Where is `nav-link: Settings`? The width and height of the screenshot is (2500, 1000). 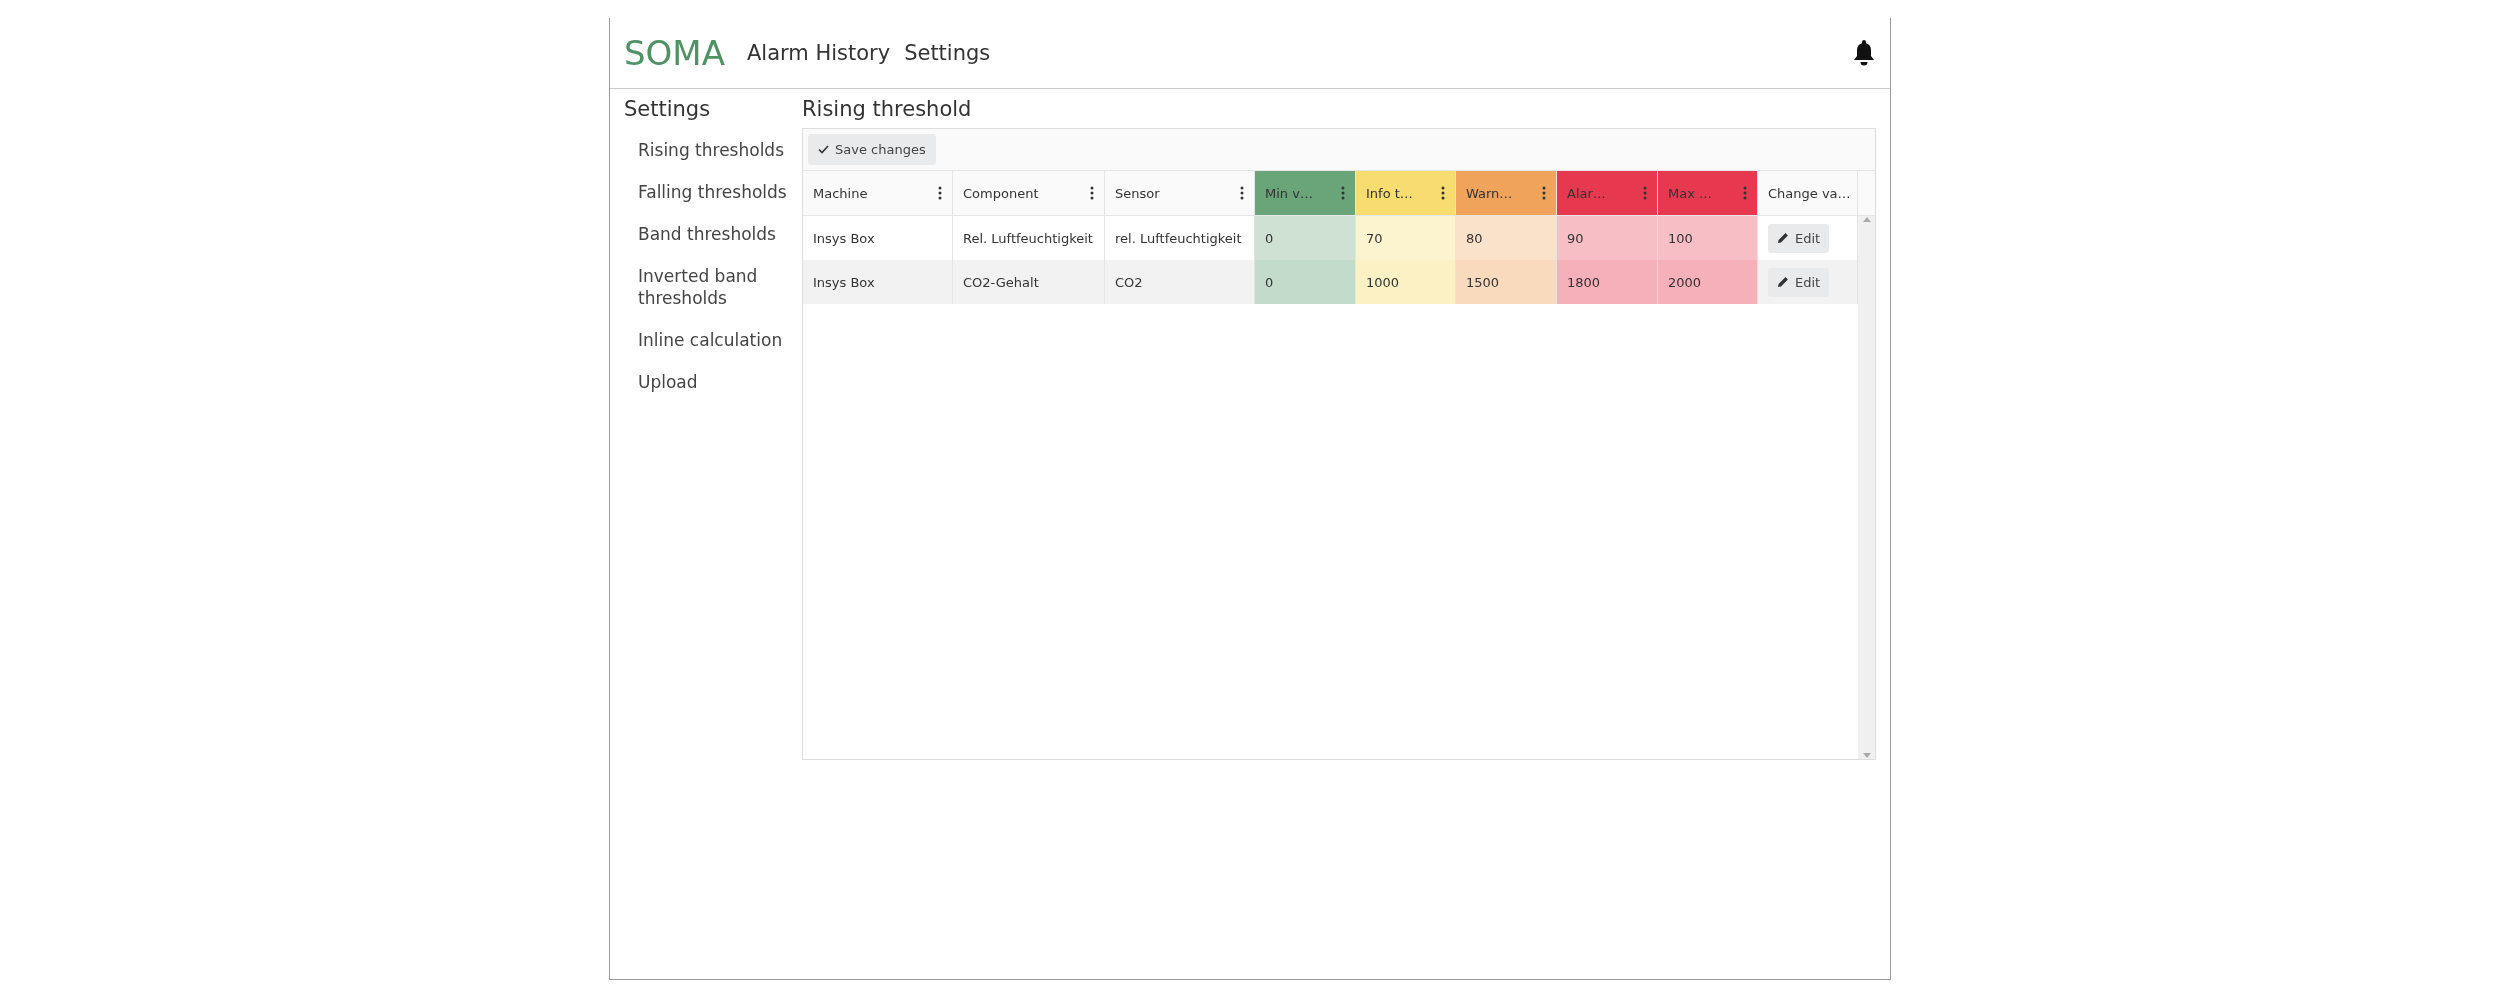
nav-link: Settings is located at coordinates (947, 53).